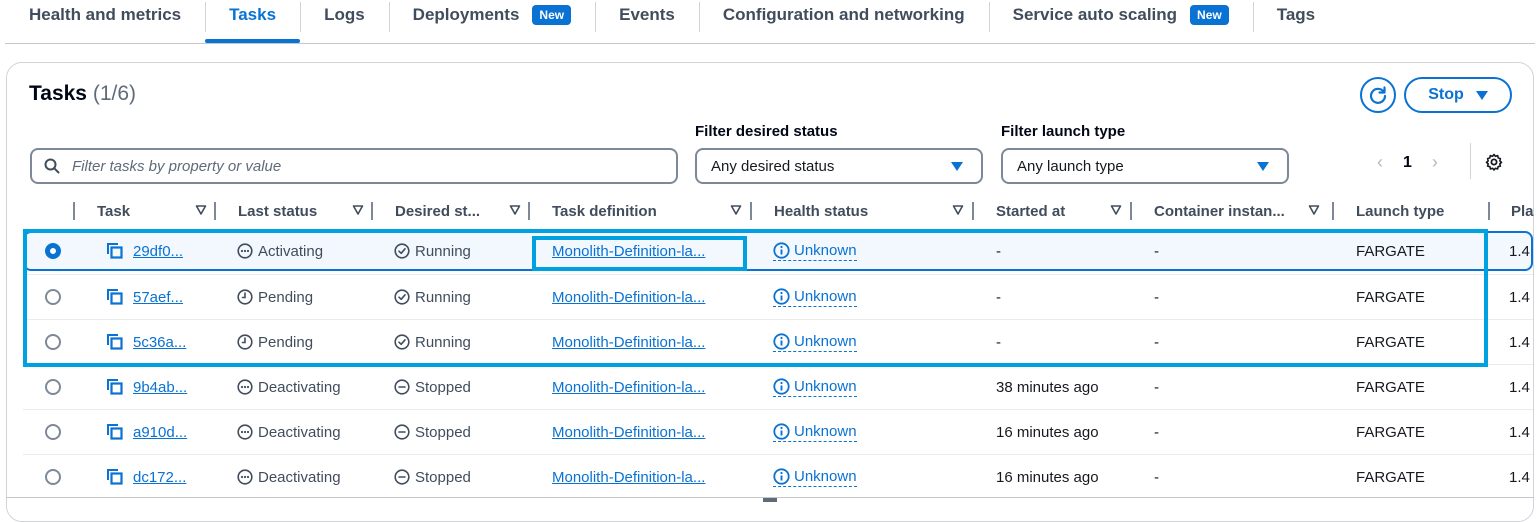 The image size is (1540, 522). I want to click on started-at-cell: 38 minutes ago, so click(1047, 387).